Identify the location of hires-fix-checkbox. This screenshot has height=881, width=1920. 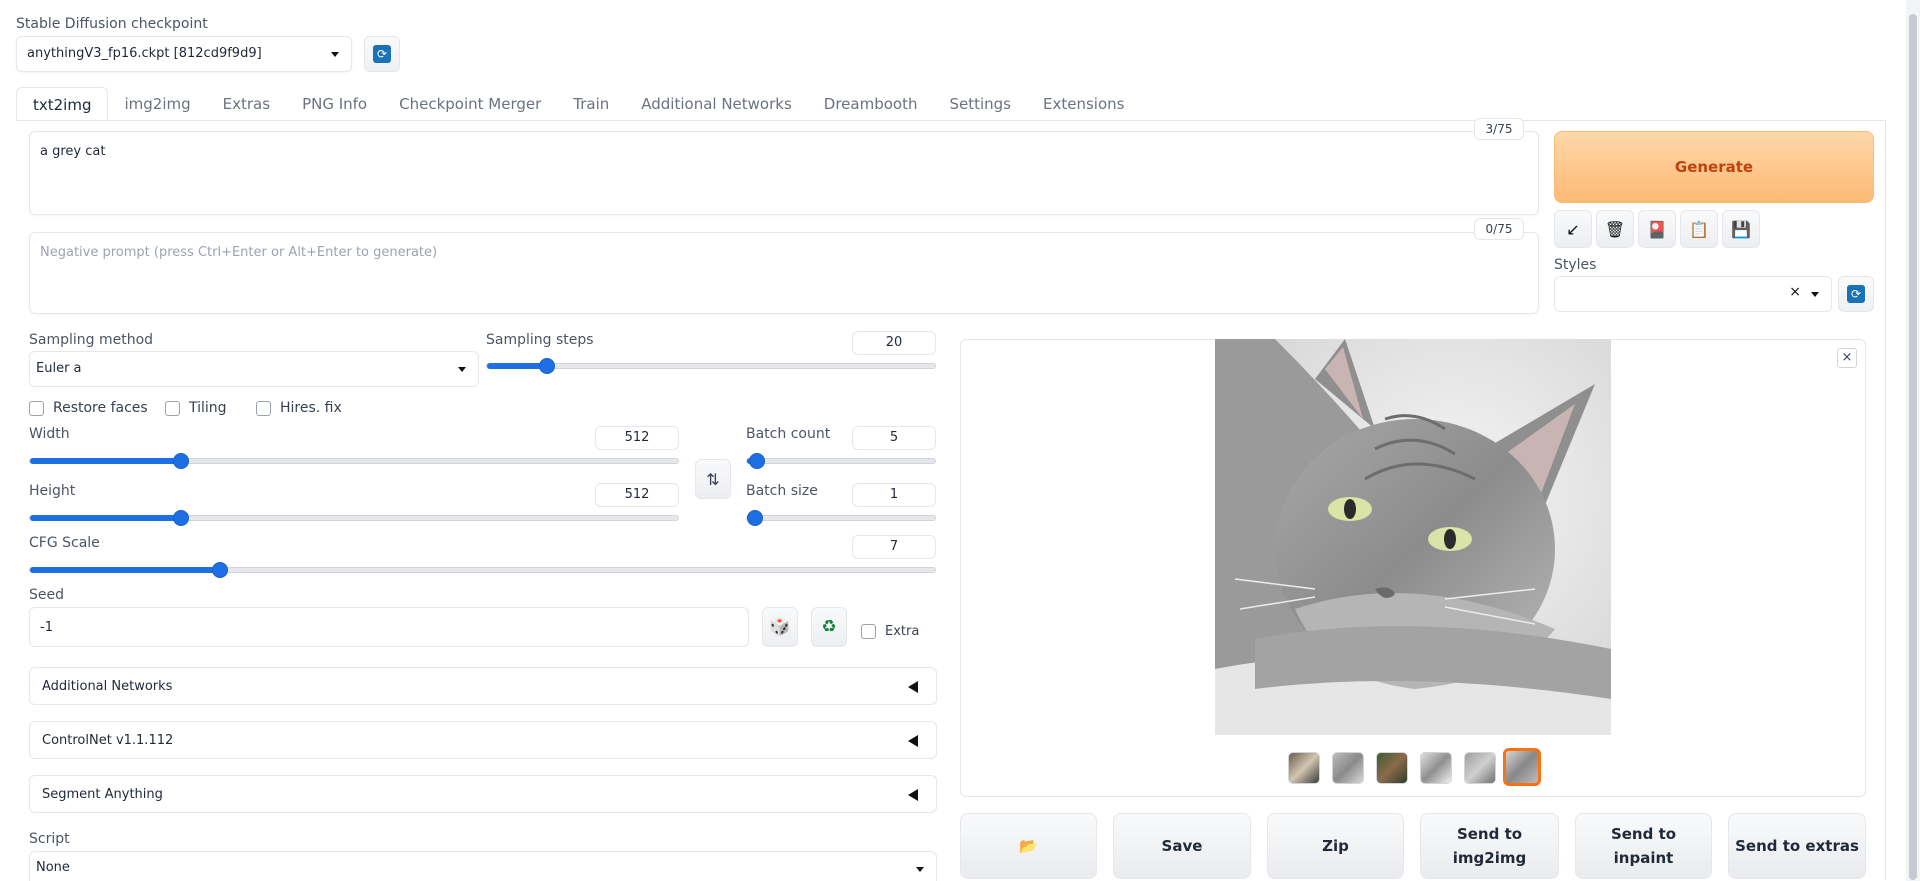
(263, 408).